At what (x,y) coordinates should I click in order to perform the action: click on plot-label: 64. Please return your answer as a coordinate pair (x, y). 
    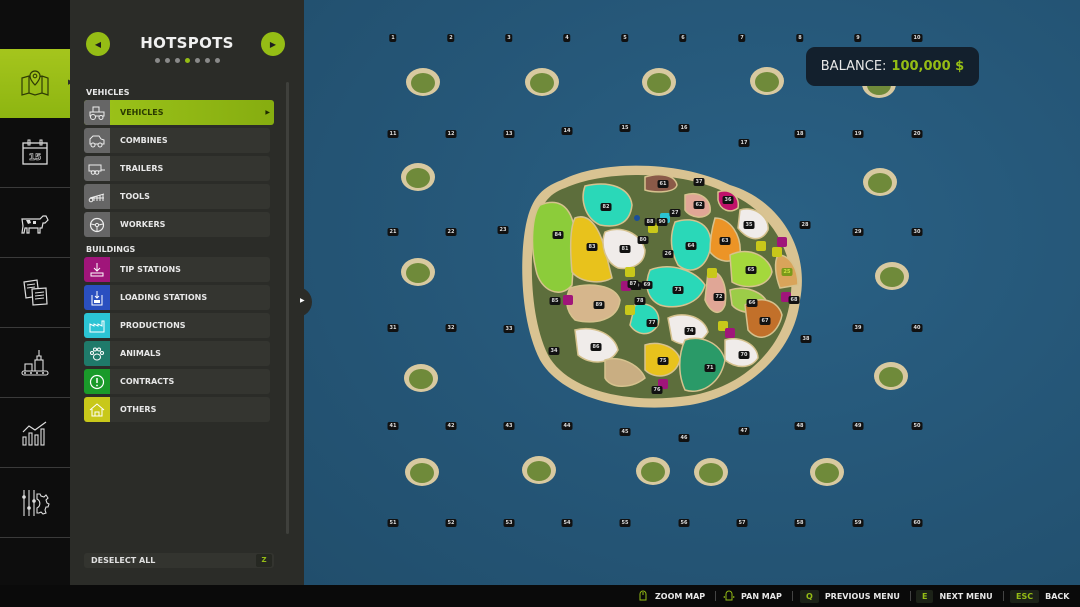
    Looking at the image, I should click on (691, 246).